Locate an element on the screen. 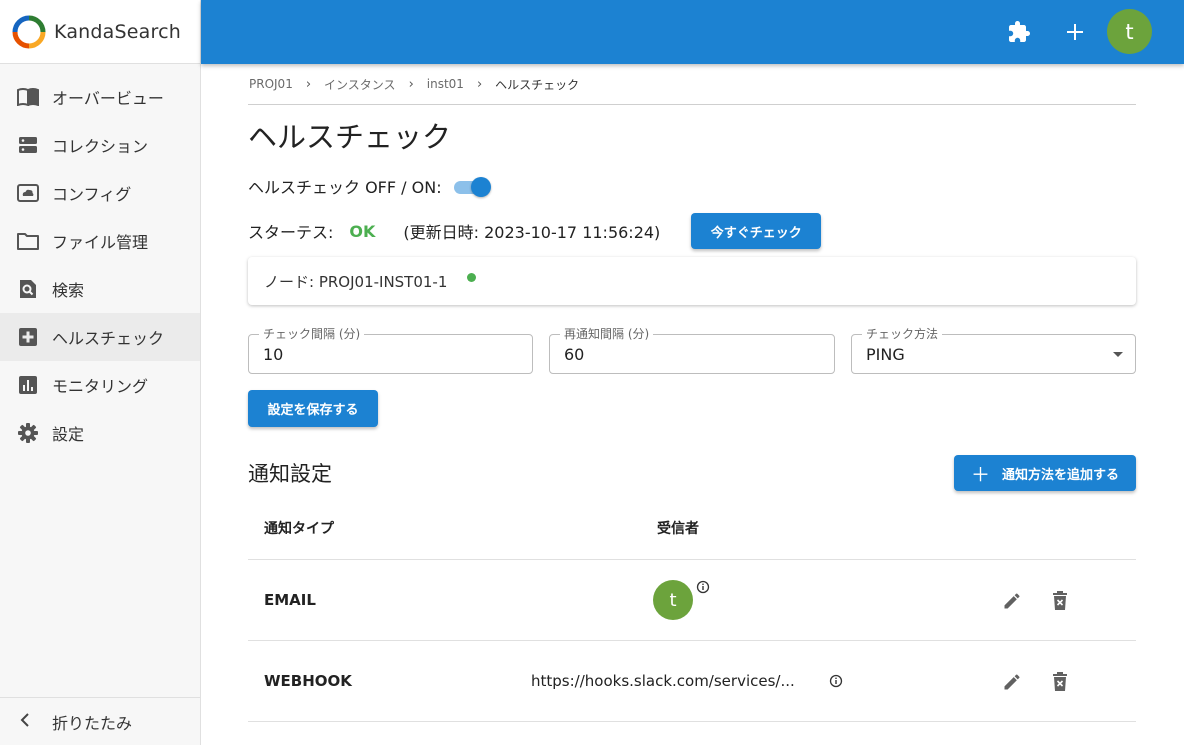 The width and height of the screenshot is (1184, 745). breadcrumb-instances: インスタンス is located at coordinates (360, 84).